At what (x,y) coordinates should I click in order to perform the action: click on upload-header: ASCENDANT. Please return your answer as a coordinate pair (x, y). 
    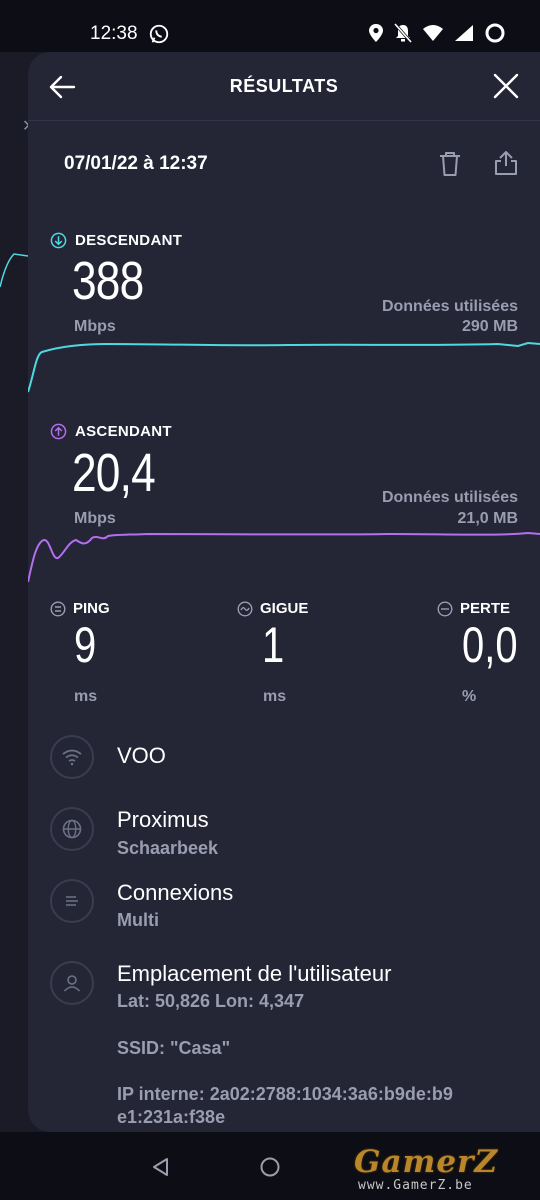
    Looking at the image, I should click on (111, 431).